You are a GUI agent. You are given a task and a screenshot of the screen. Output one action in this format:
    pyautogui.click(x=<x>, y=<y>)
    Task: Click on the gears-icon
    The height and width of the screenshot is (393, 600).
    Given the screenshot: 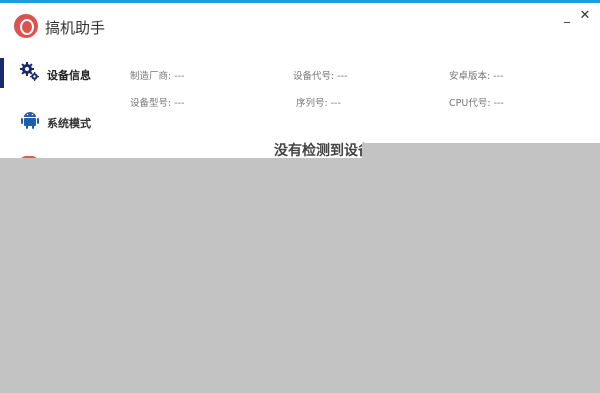 What is the action you would take?
    pyautogui.click(x=30, y=72)
    